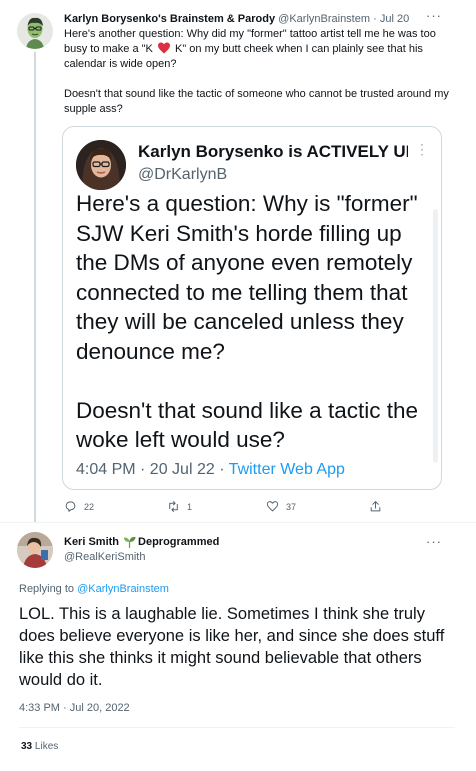 This screenshot has width=476, height=771. I want to click on reply-timestamp: 4:33 PM · Jul 20, 2022, so click(74, 708).